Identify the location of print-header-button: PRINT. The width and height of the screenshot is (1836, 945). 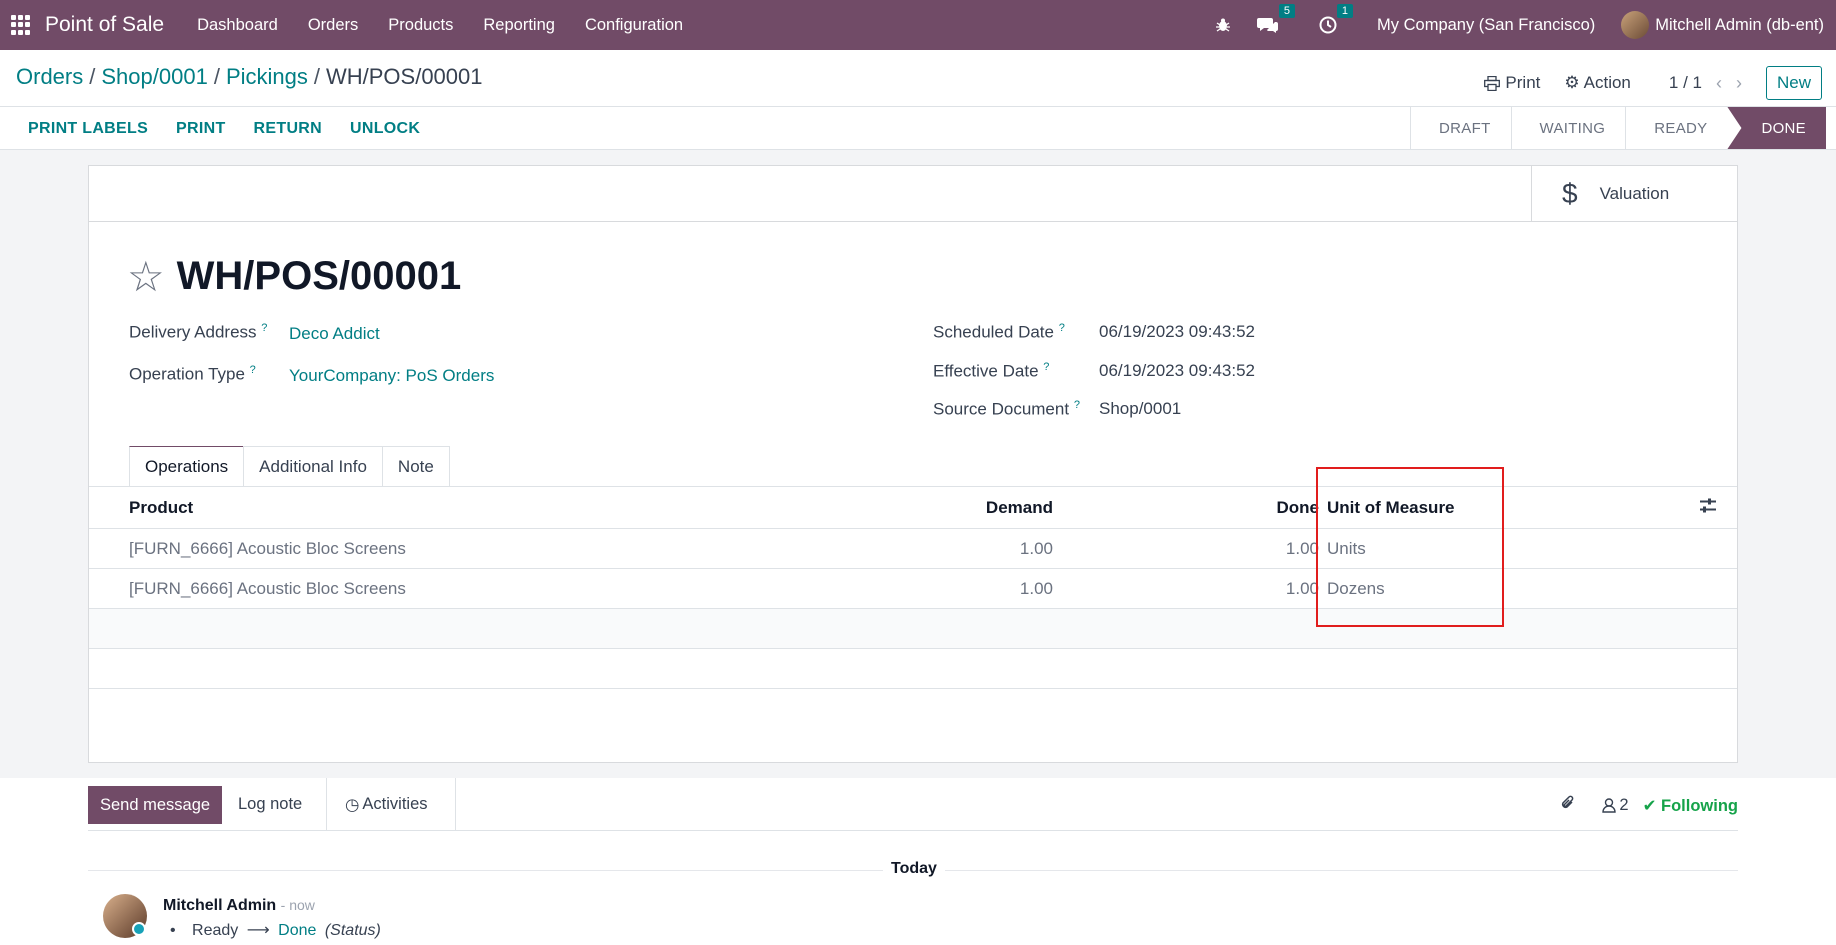
(201, 129).